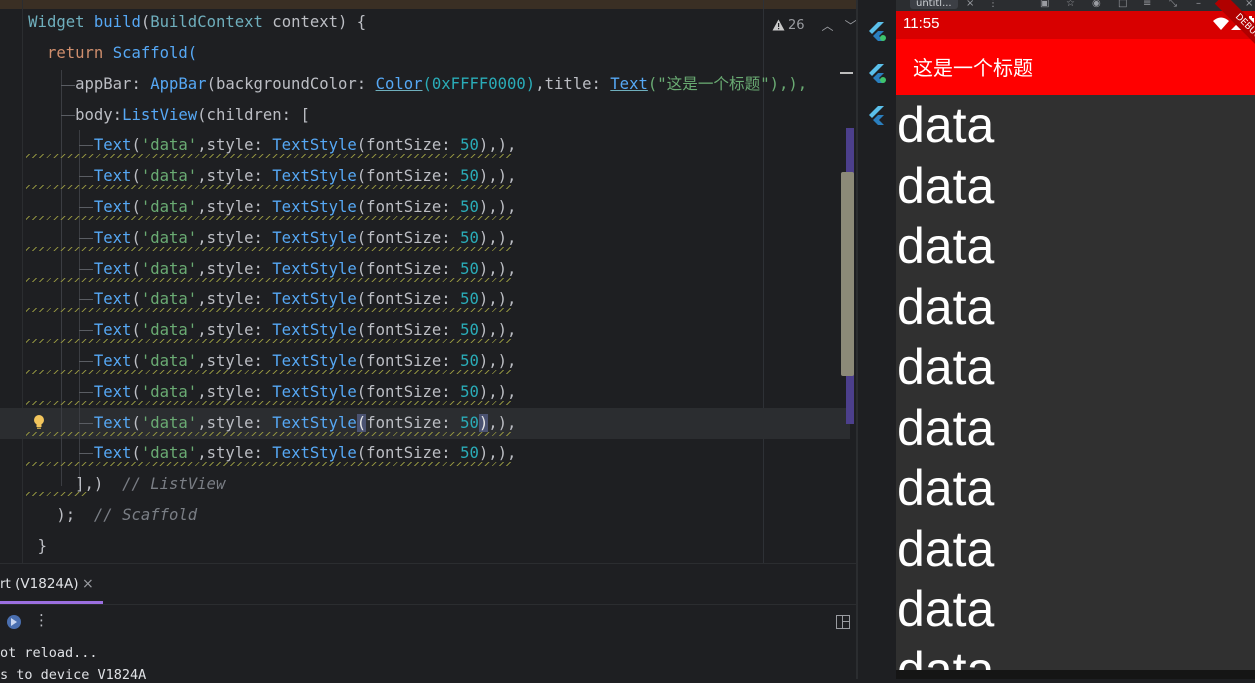  Describe the element at coordinates (843, 622) in the screenshot. I see `layout-icon` at that location.